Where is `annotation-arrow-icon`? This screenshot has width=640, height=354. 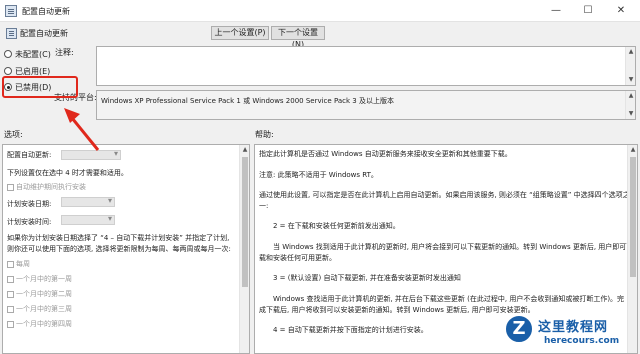 annotation-arrow-icon is located at coordinates (82, 129).